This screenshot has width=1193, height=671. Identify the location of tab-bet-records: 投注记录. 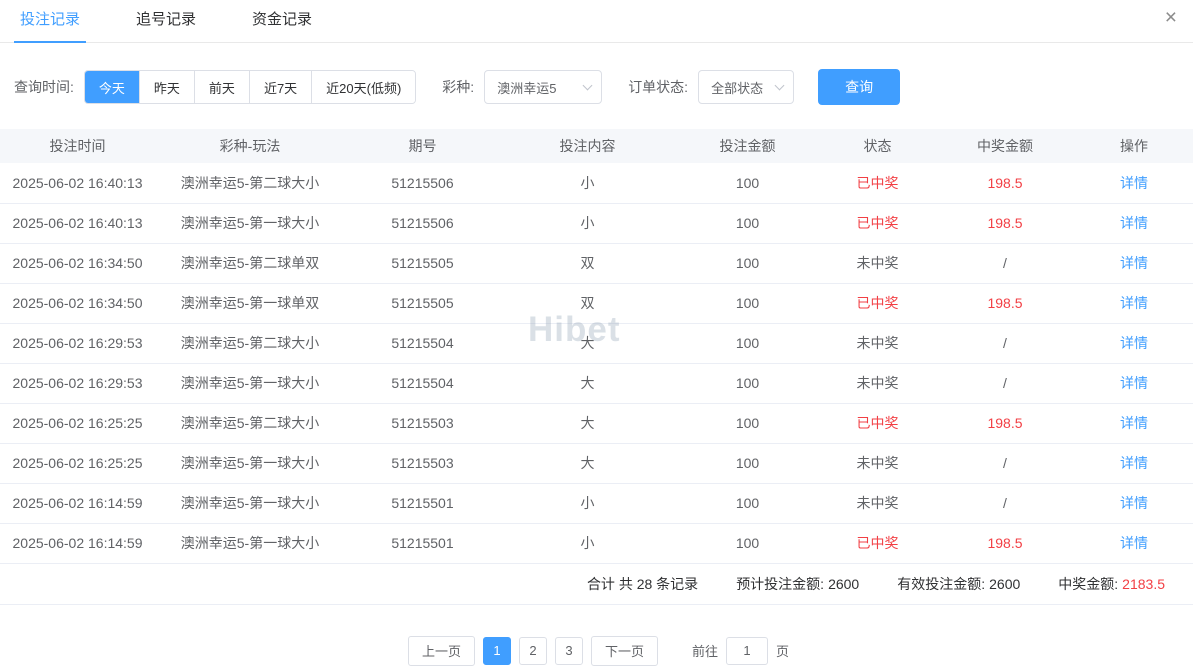
(50, 25).